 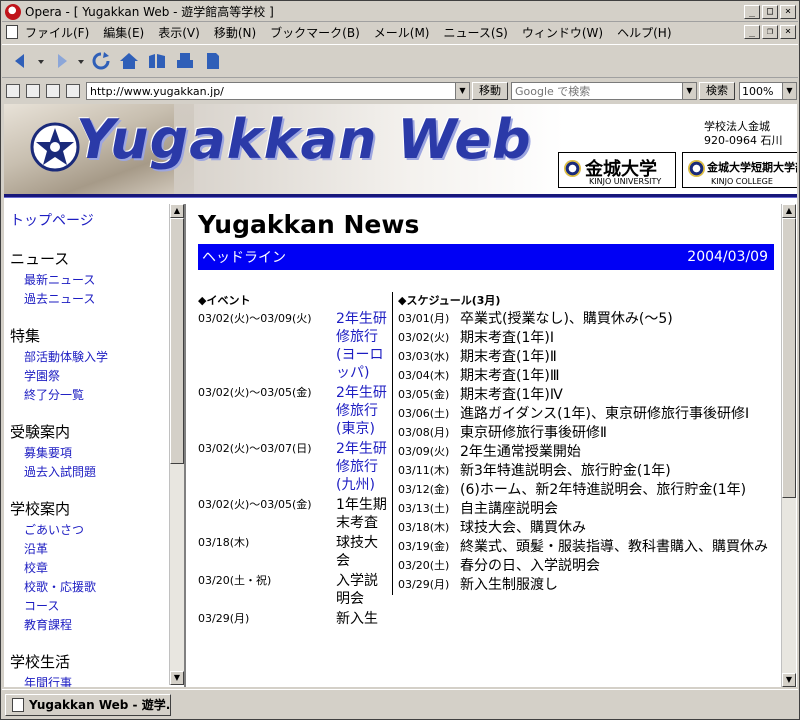 What do you see at coordinates (572, 168) in the screenshot?
I see `university-emblem-icon` at bounding box center [572, 168].